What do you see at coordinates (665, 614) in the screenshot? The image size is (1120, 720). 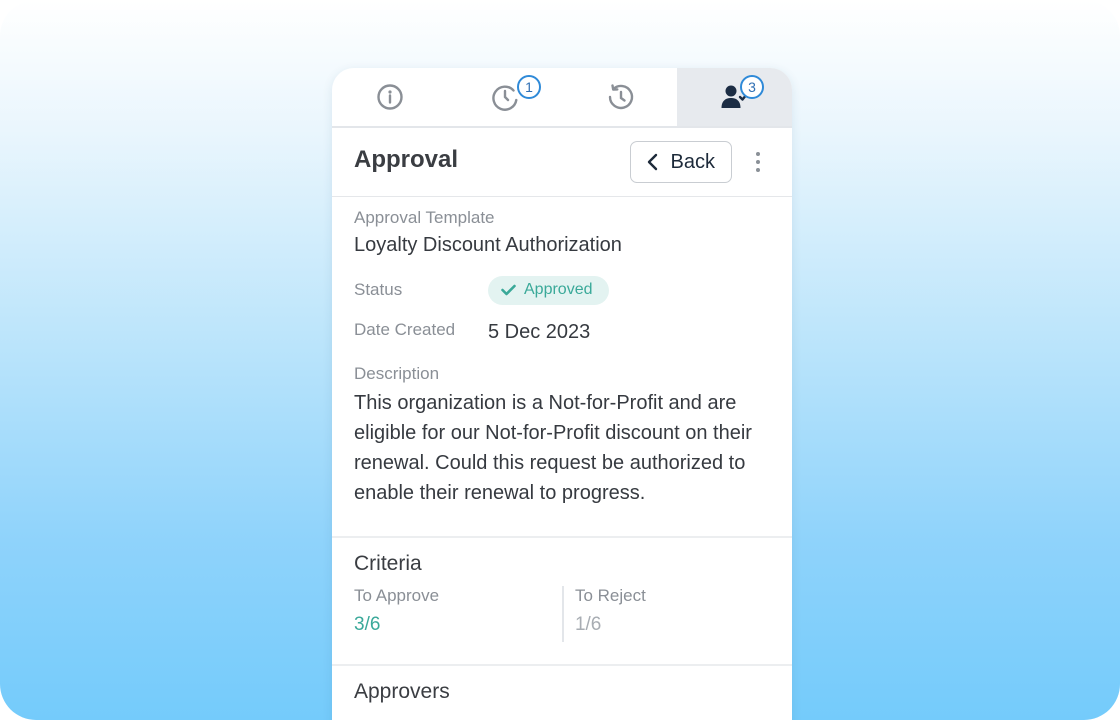 I see `reject-criteria: To Reject 1/6` at bounding box center [665, 614].